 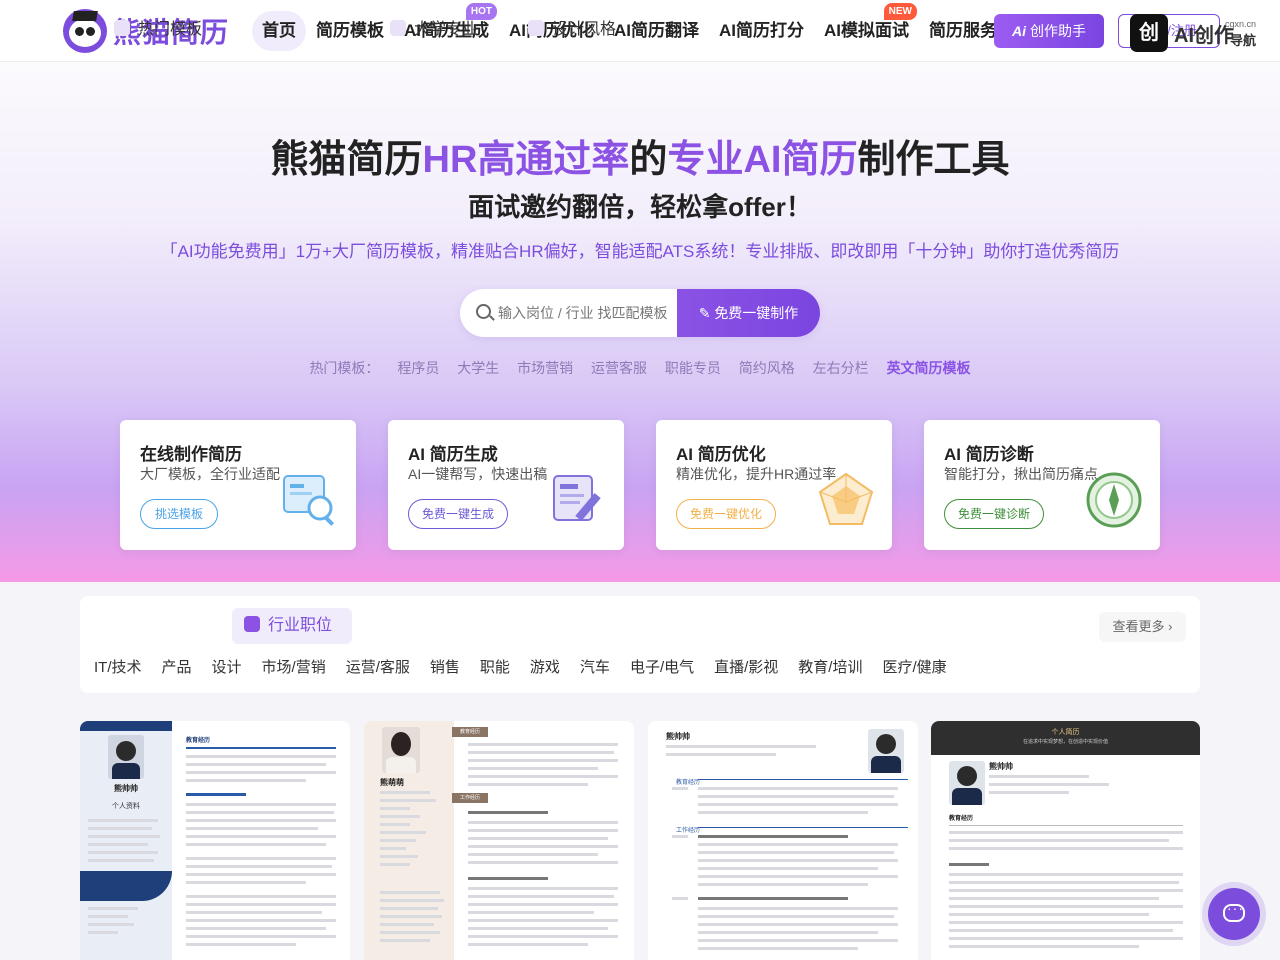 I want to click on resume-template-card: 个人简历 在追求中实现梦想，在创造中实现价值 熊帅帅 教育经历, so click(x=1065, y=840).